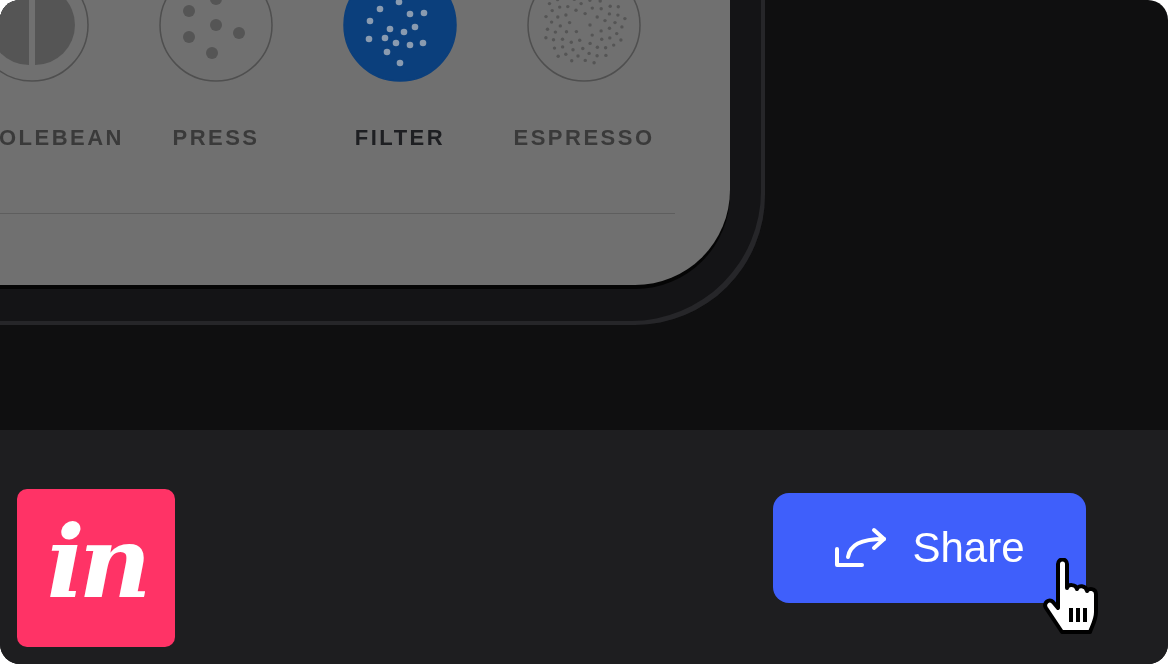 This screenshot has width=1168, height=664. Describe the element at coordinates (929, 548) in the screenshot. I see `share-button: Share` at that location.